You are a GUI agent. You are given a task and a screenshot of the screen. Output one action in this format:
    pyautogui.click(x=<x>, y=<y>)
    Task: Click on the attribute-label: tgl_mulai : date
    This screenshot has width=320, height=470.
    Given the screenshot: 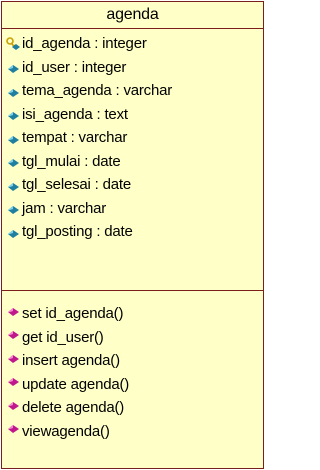 What is the action you would take?
    pyautogui.click(x=71, y=161)
    